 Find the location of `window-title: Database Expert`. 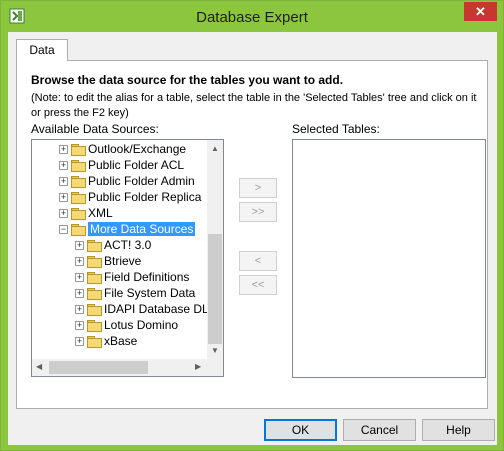

window-title: Database Expert is located at coordinates (252, 17).